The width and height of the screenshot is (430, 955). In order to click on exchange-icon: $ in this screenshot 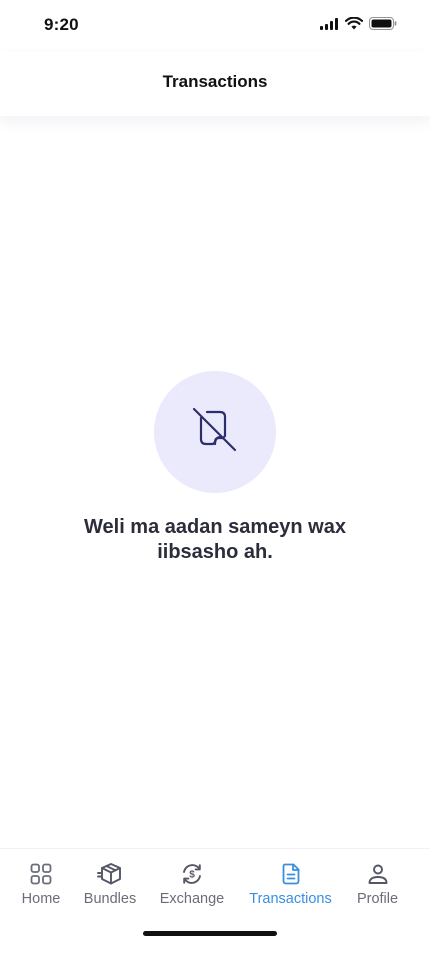, I will do `click(192, 874)`.